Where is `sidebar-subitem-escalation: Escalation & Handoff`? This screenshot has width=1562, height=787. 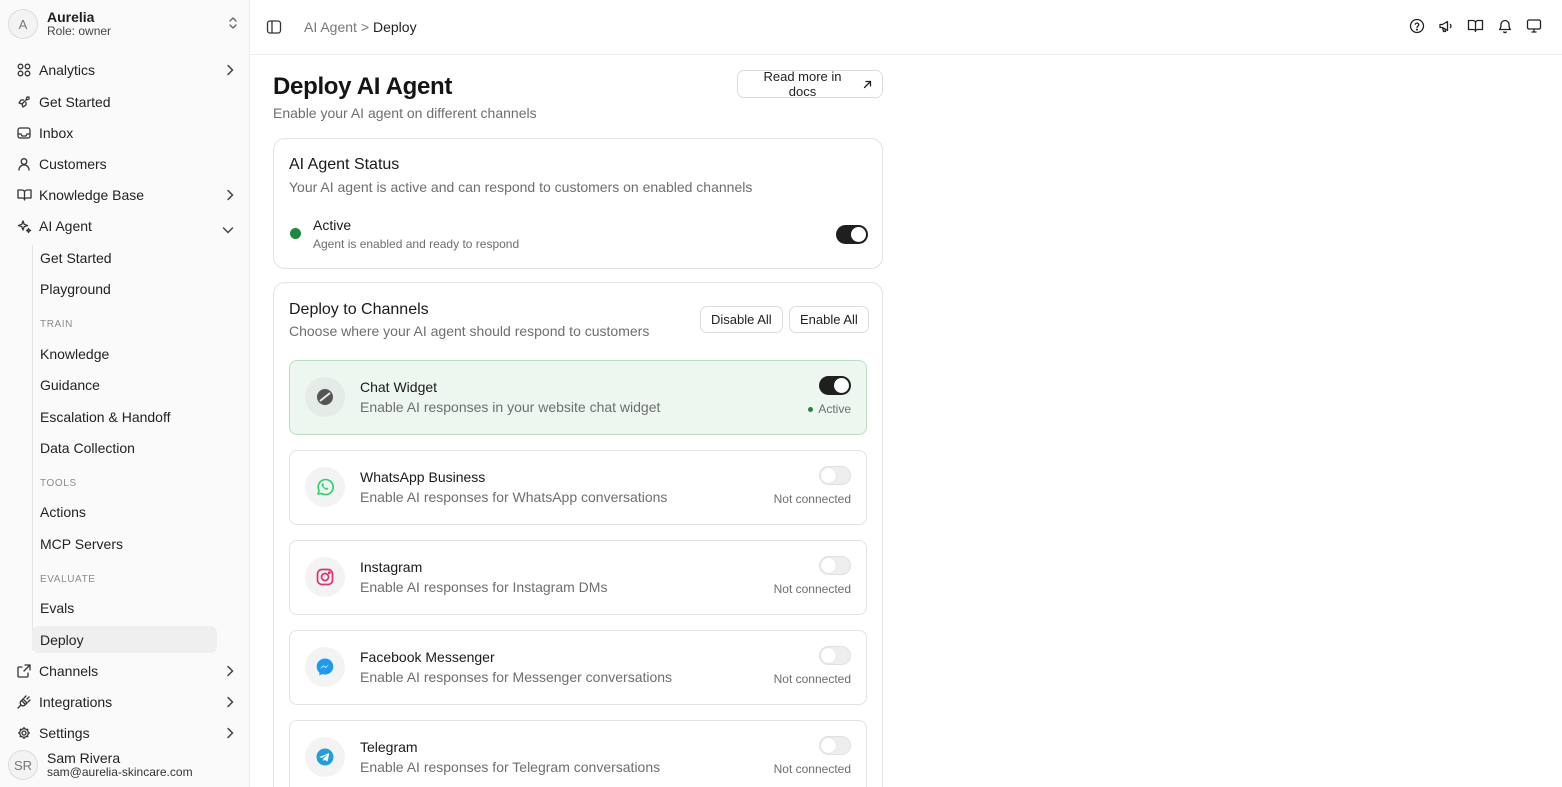 sidebar-subitem-escalation: Escalation & Handoff is located at coordinates (124, 416).